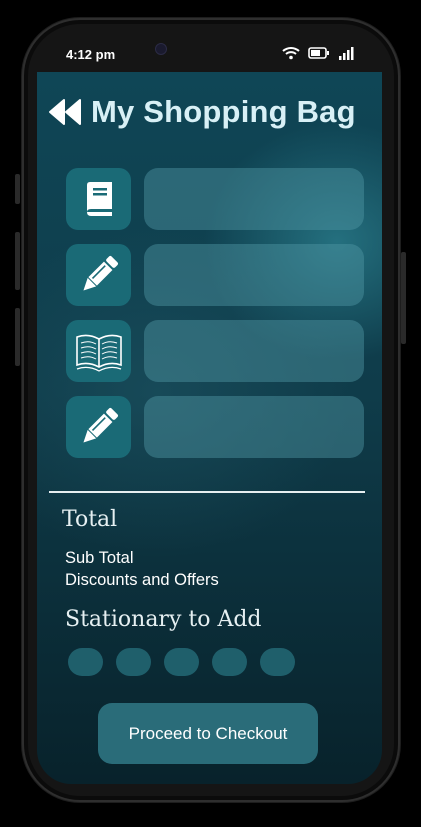 The height and width of the screenshot is (827, 421). I want to click on page-title: My Shopping Bag, so click(223, 111).